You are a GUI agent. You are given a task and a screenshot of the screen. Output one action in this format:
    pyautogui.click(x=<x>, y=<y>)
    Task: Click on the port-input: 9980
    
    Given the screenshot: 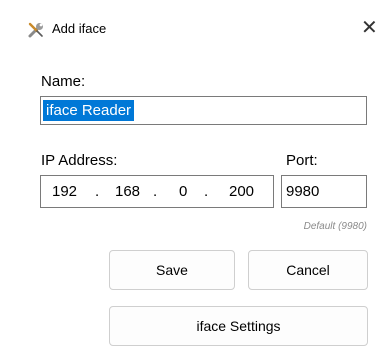 What is the action you would take?
    pyautogui.click(x=324, y=191)
    